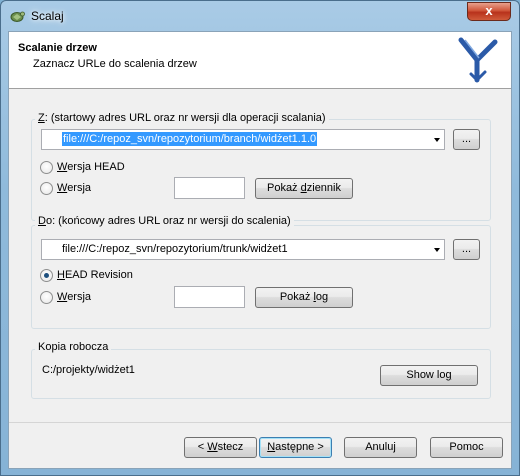 This screenshot has height=476, width=520. What do you see at coordinates (88, 370) in the screenshot?
I see `working-copy-path: C:/projekty/widżet1` at bounding box center [88, 370].